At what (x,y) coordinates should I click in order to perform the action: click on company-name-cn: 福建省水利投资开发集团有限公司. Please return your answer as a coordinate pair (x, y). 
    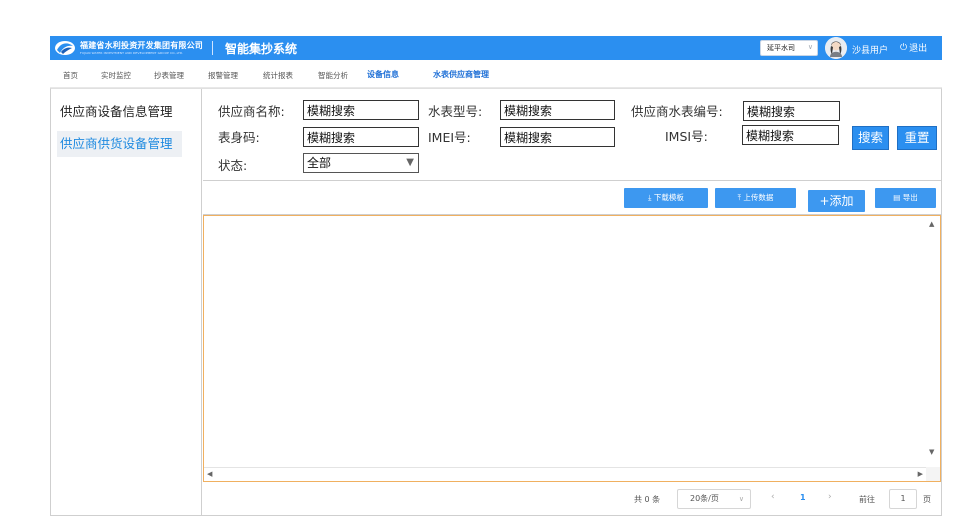
    Looking at the image, I should click on (141, 45).